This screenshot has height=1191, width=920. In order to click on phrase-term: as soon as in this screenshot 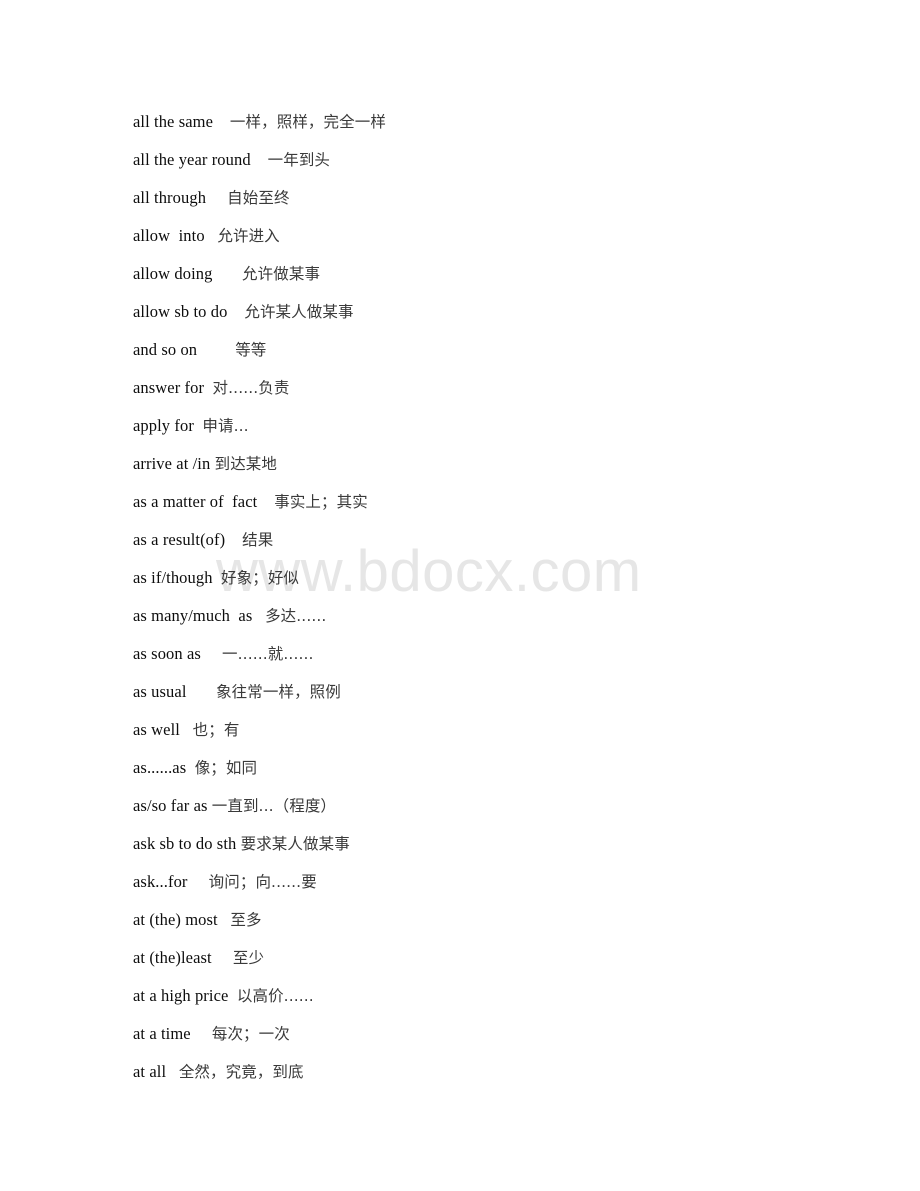, I will do `click(167, 653)`.